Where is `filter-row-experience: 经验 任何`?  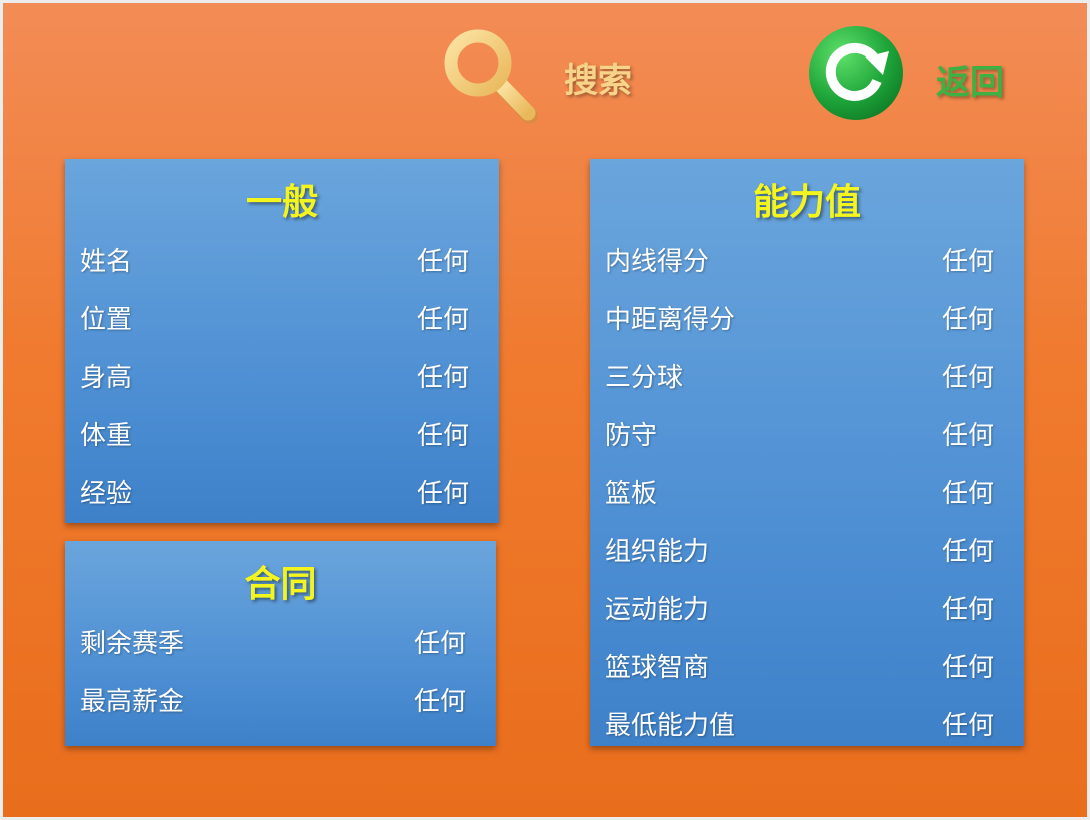 filter-row-experience: 经验 任何 is located at coordinates (282, 488).